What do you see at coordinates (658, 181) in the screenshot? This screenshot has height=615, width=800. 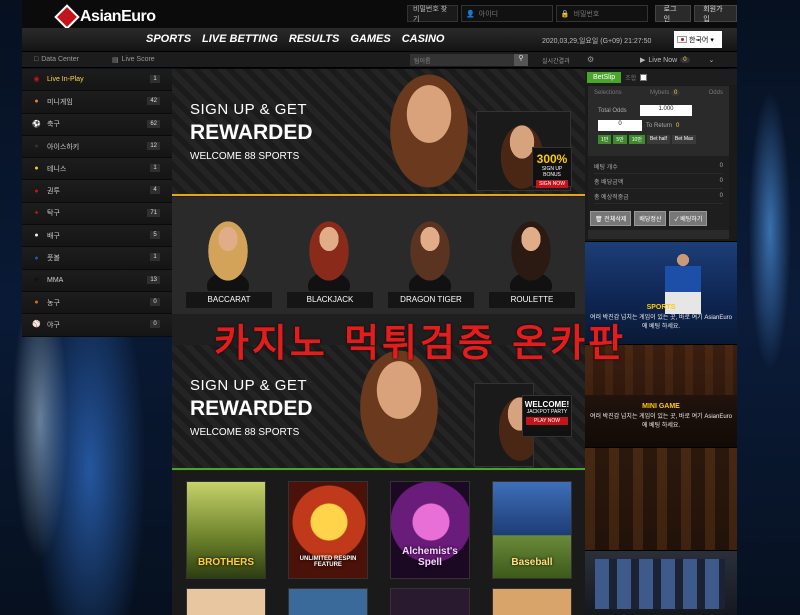 I see `stat-total-odds: 총 배당금액 0` at bounding box center [658, 181].